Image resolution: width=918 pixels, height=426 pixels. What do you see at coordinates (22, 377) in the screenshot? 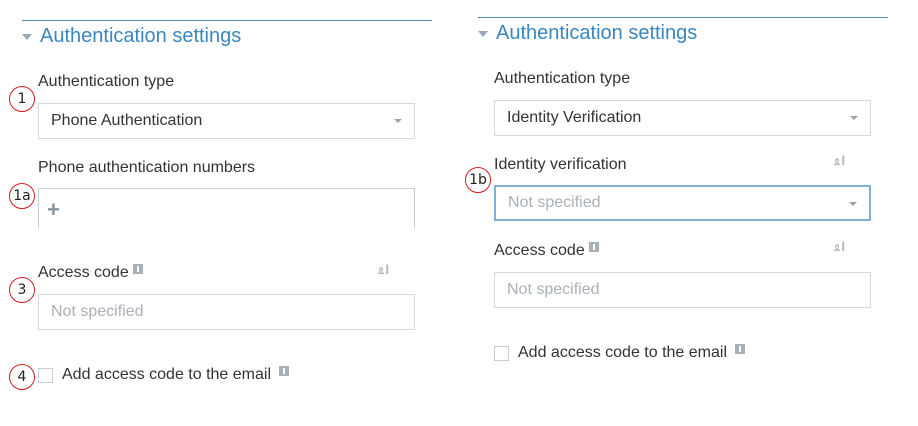
I see `annotation-badge-4: 4` at bounding box center [22, 377].